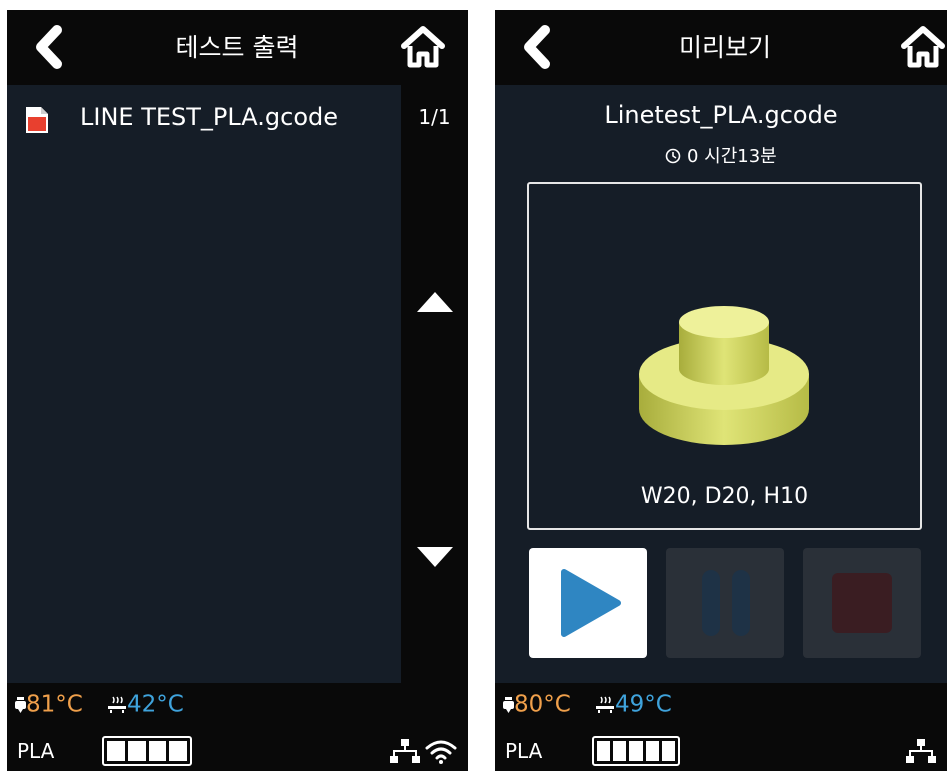 The height and width of the screenshot is (771, 947). I want to click on play-button, so click(588, 603).